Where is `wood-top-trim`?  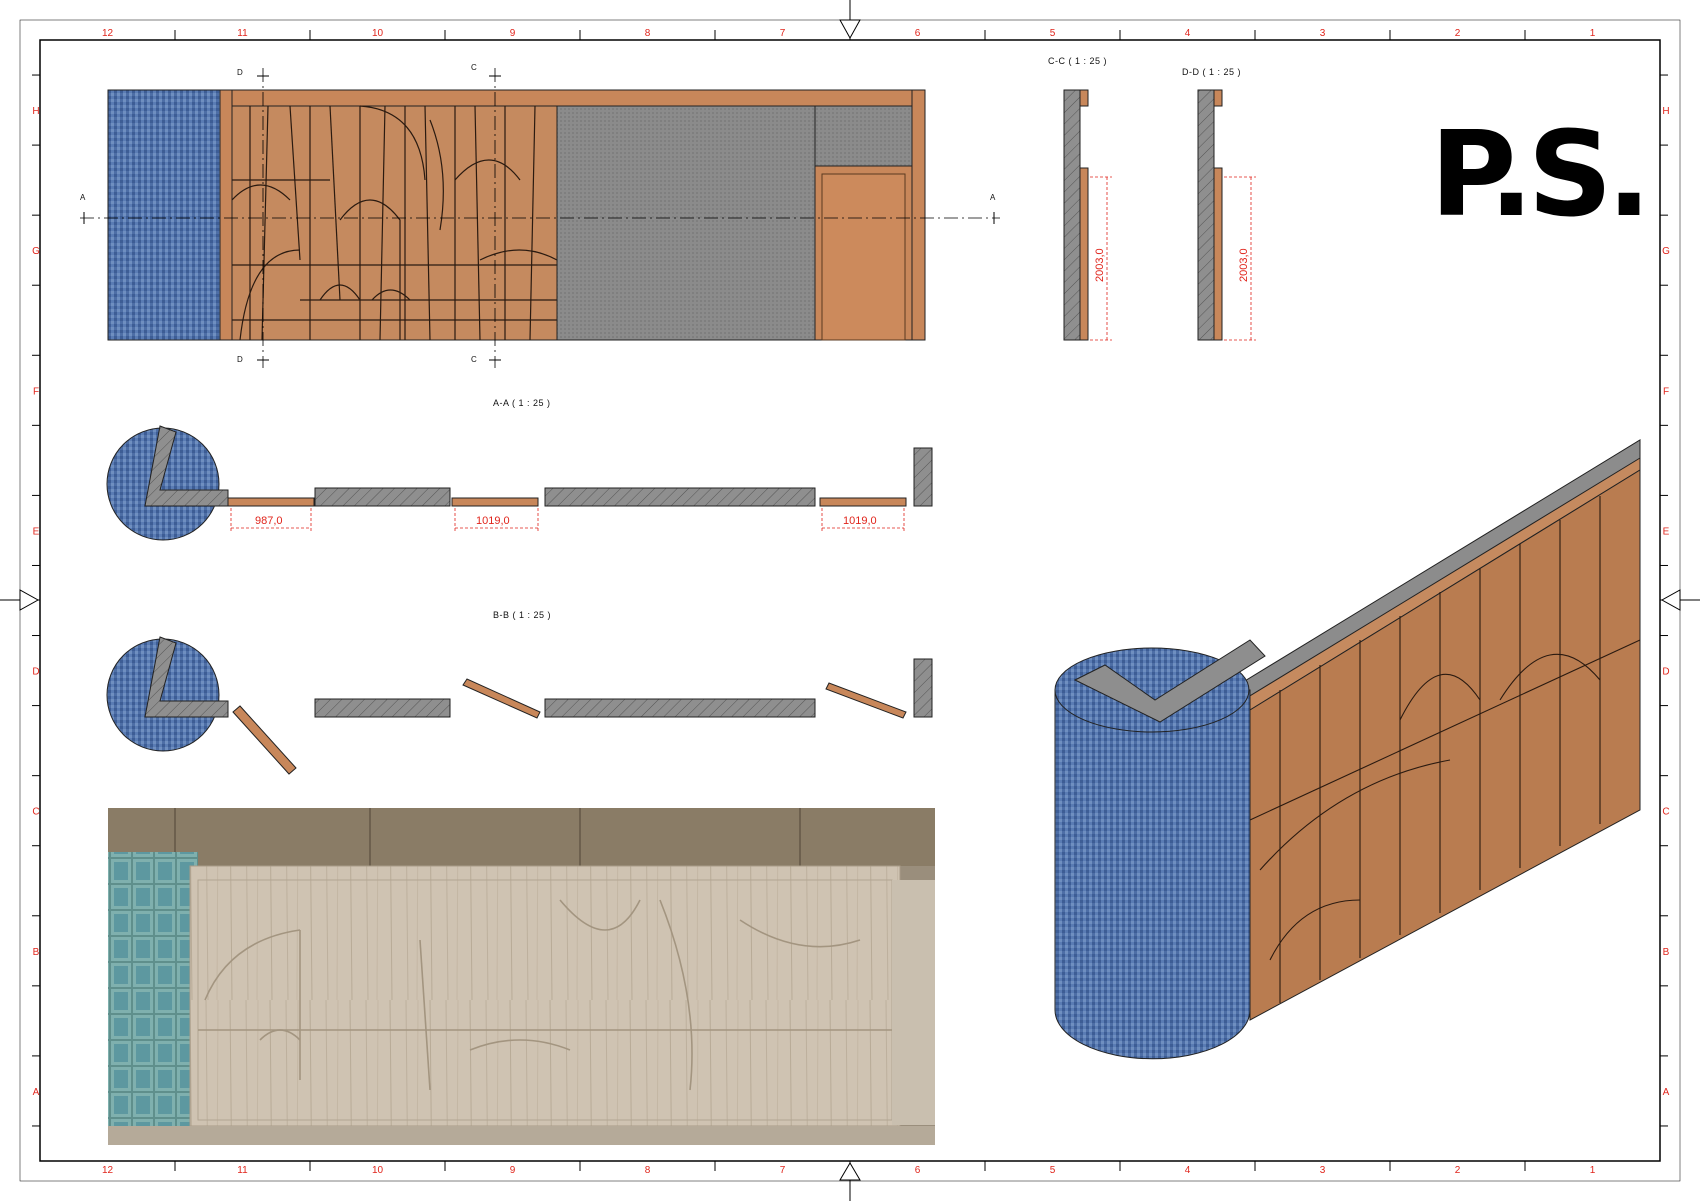
wood-top-trim is located at coordinates (572, 98).